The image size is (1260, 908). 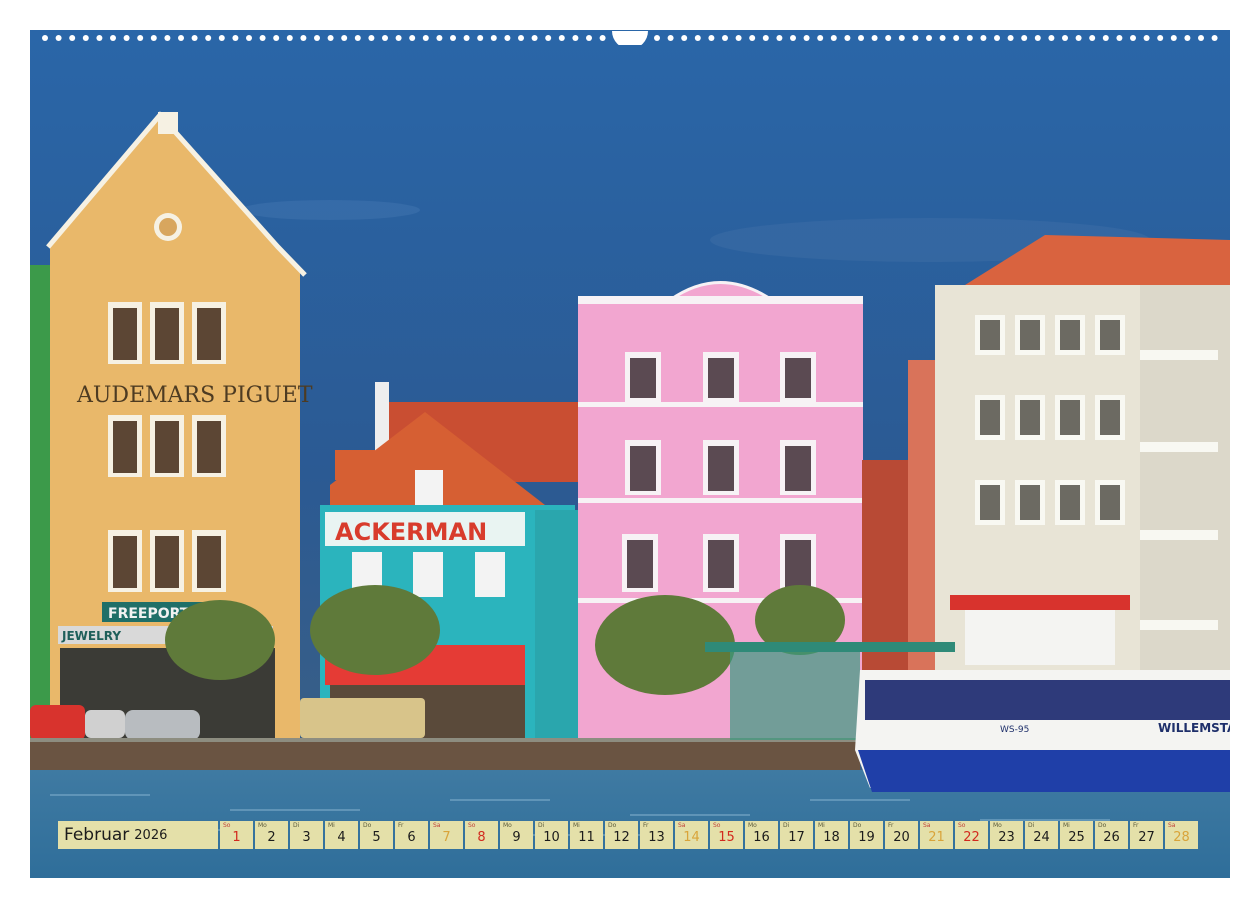 I want to click on calendar-day: Di 17, so click(x=796, y=835).